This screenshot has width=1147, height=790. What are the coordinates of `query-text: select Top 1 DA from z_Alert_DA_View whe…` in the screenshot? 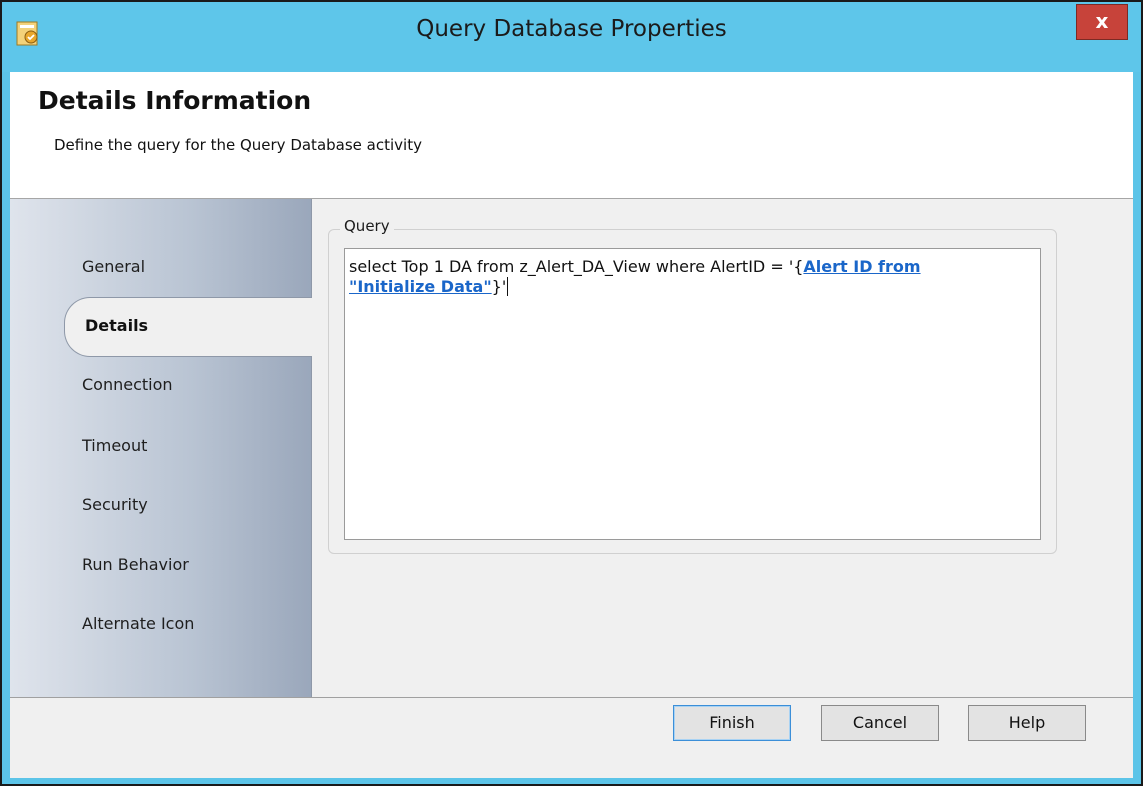 It's located at (576, 266).